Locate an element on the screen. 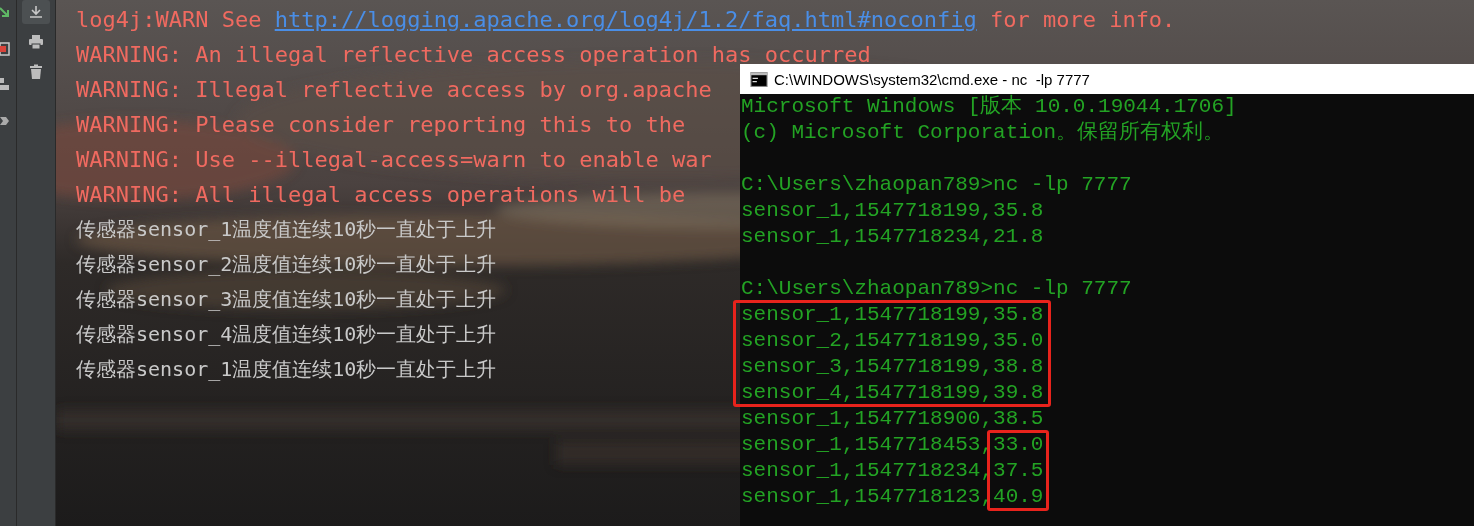 This screenshot has height=526, width=1474. console-line: WARNING: Use --illegal-access=warn to enable war is located at coordinates (394, 160).